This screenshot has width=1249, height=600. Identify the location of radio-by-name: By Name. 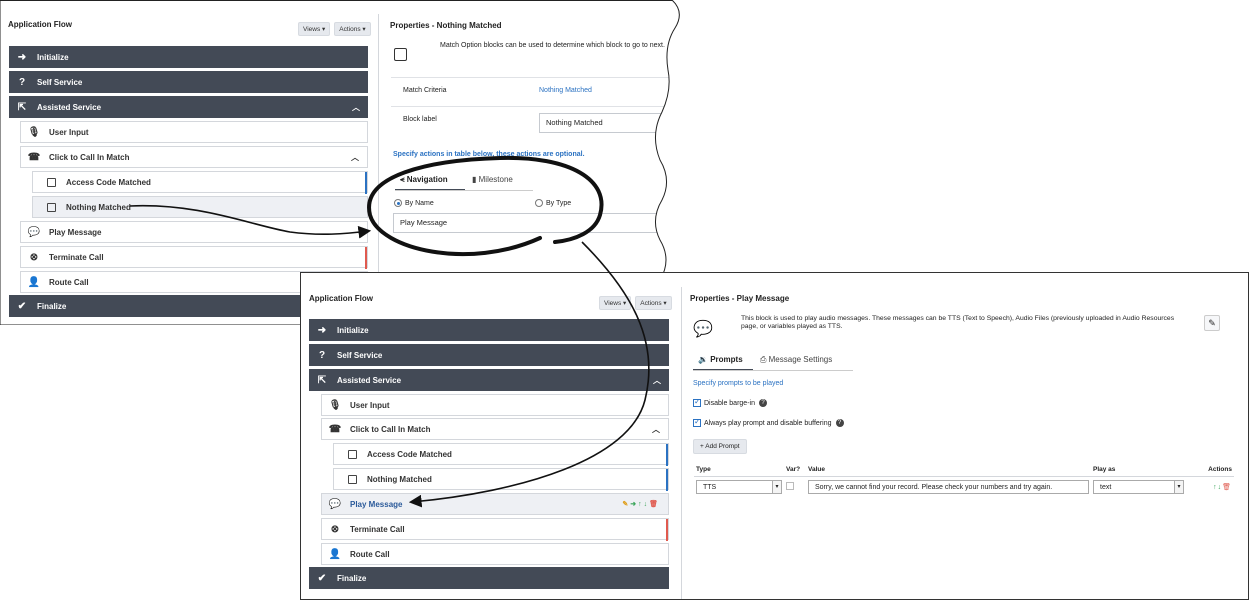
(414, 203).